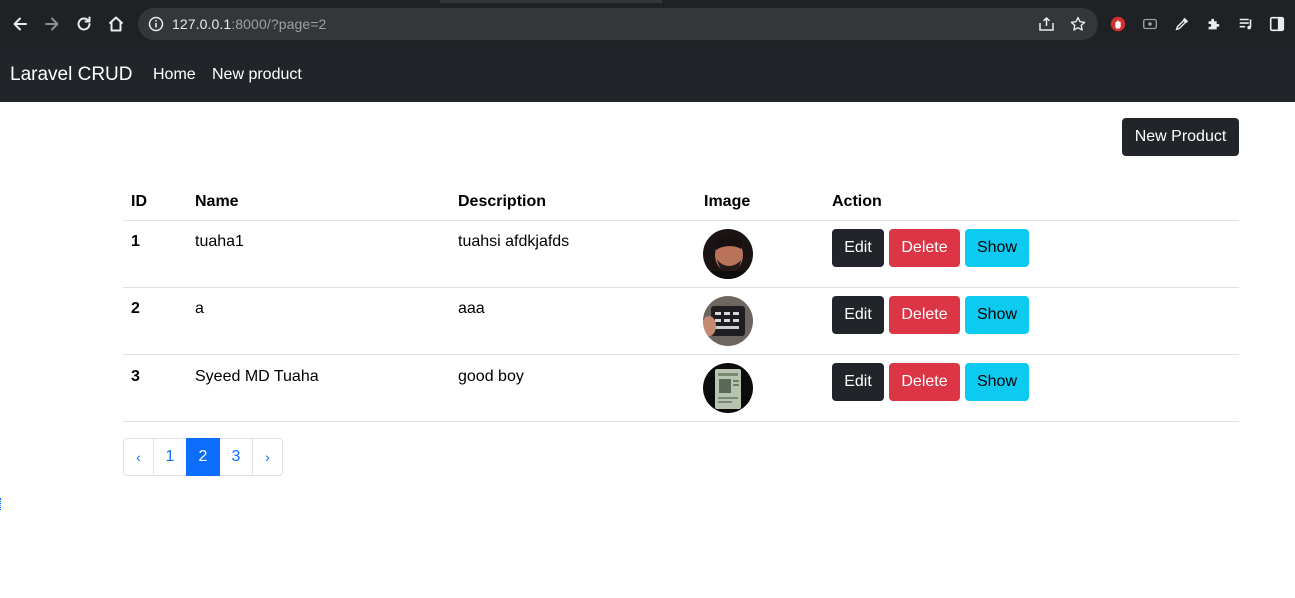 The height and width of the screenshot is (598, 1295). Describe the element at coordinates (135, 241) in the screenshot. I see `cell-id: 1` at that location.